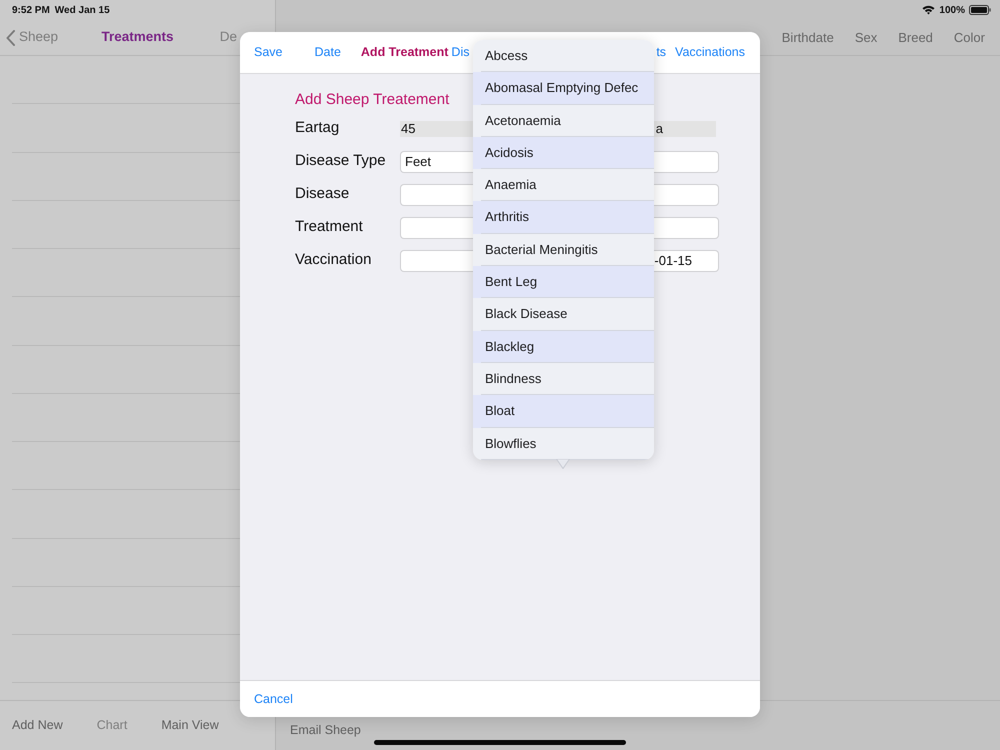 Image resolution: width=1000 pixels, height=750 pixels. What do you see at coordinates (273, 699) in the screenshot?
I see `cancel-button: Cancel` at bounding box center [273, 699].